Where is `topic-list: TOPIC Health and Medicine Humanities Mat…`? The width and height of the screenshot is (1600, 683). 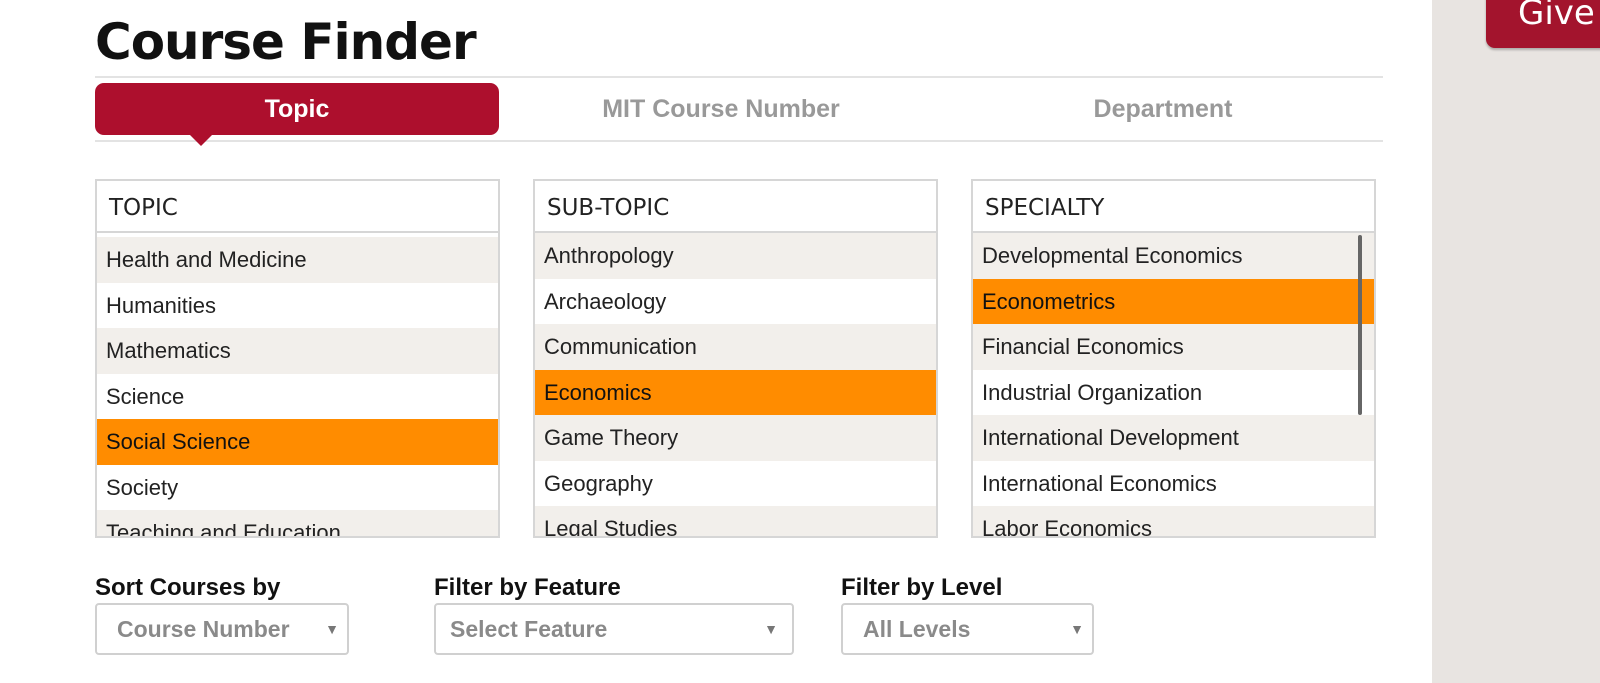 topic-list: TOPIC Health and Medicine Humanities Mat… is located at coordinates (297, 358).